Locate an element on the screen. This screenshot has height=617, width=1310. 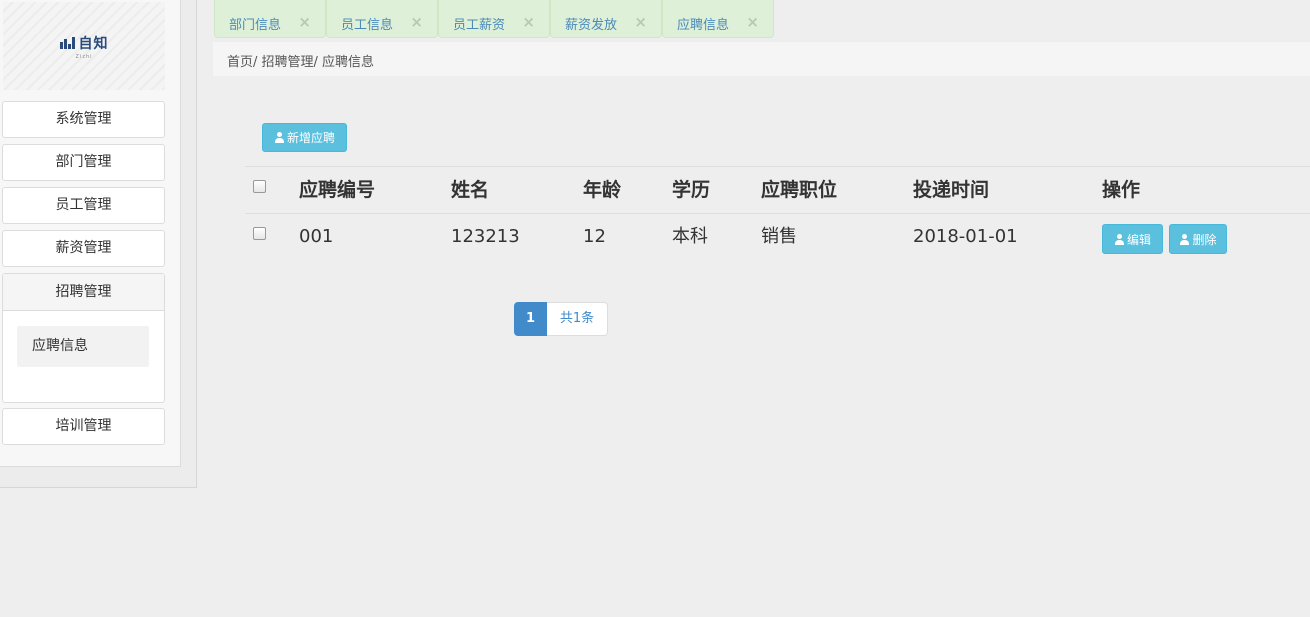
delete-label: 删除 is located at coordinates (1204, 239).